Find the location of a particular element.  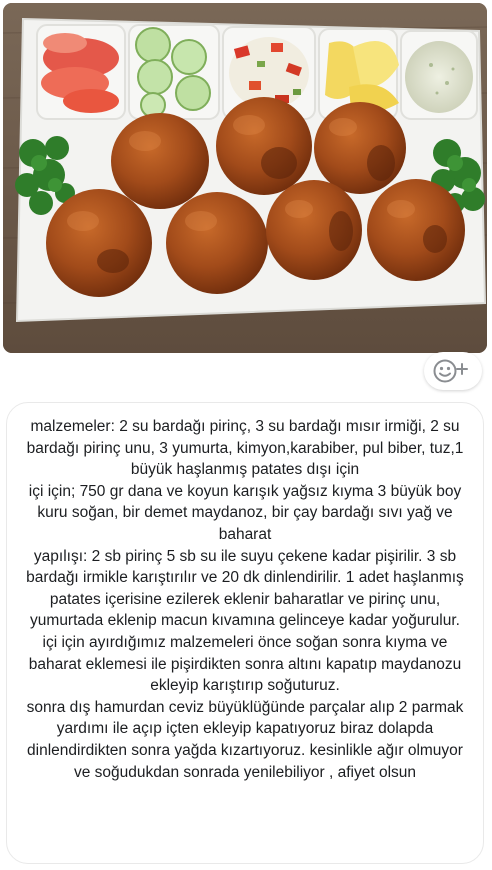

add-reaction-icon is located at coordinates (450, 371).